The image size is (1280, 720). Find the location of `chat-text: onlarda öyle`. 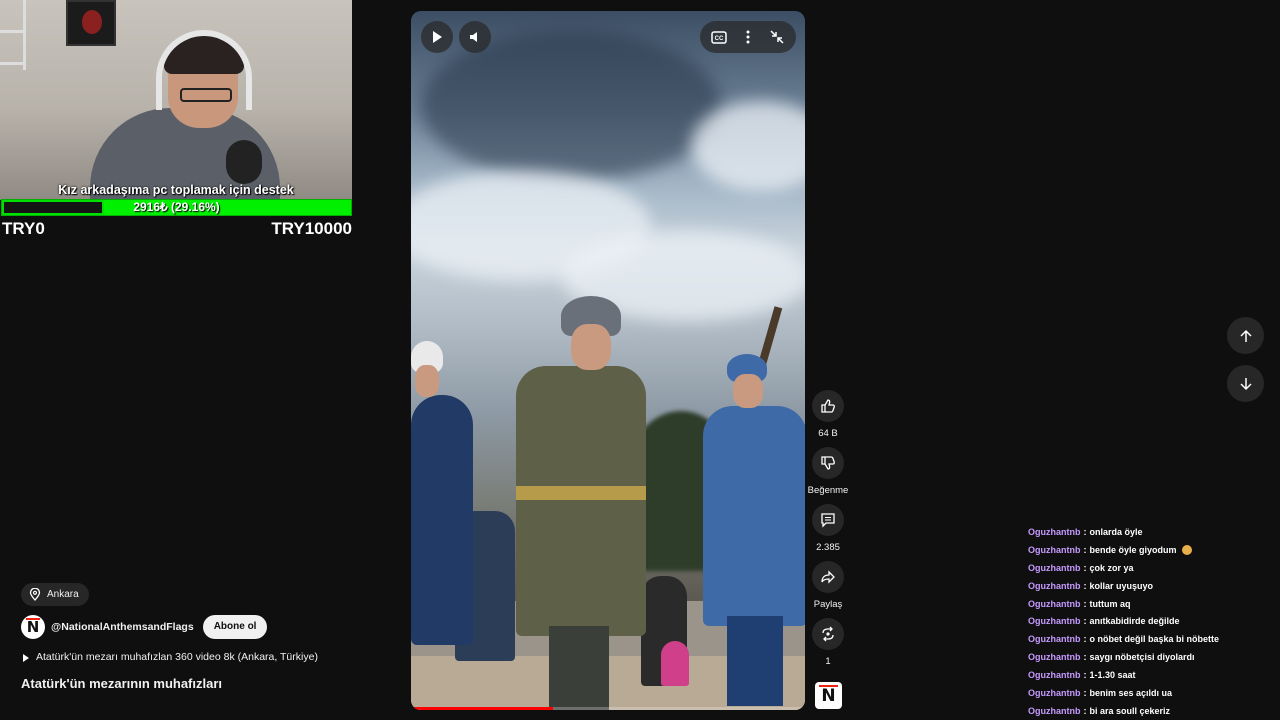

chat-text: onlarda öyle is located at coordinates (1116, 531).